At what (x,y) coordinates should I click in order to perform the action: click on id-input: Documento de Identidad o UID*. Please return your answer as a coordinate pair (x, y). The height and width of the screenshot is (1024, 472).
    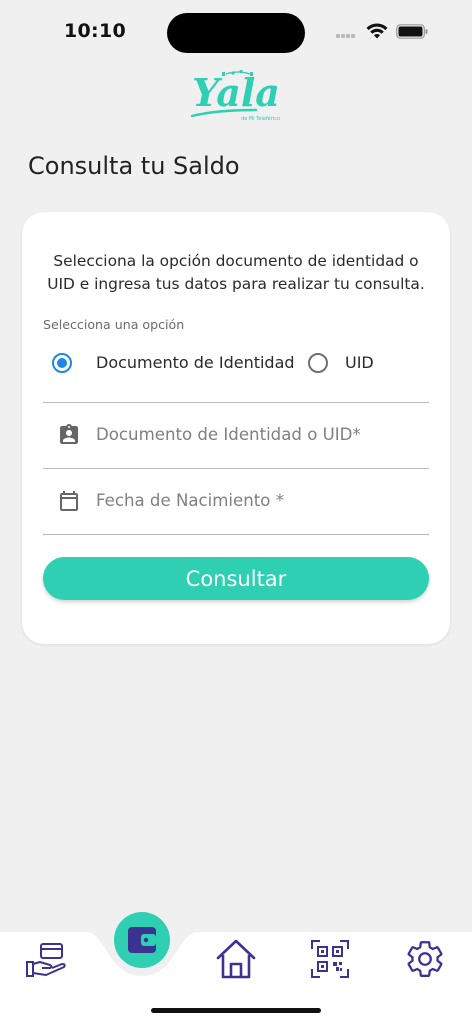
    Looking at the image, I should click on (236, 434).